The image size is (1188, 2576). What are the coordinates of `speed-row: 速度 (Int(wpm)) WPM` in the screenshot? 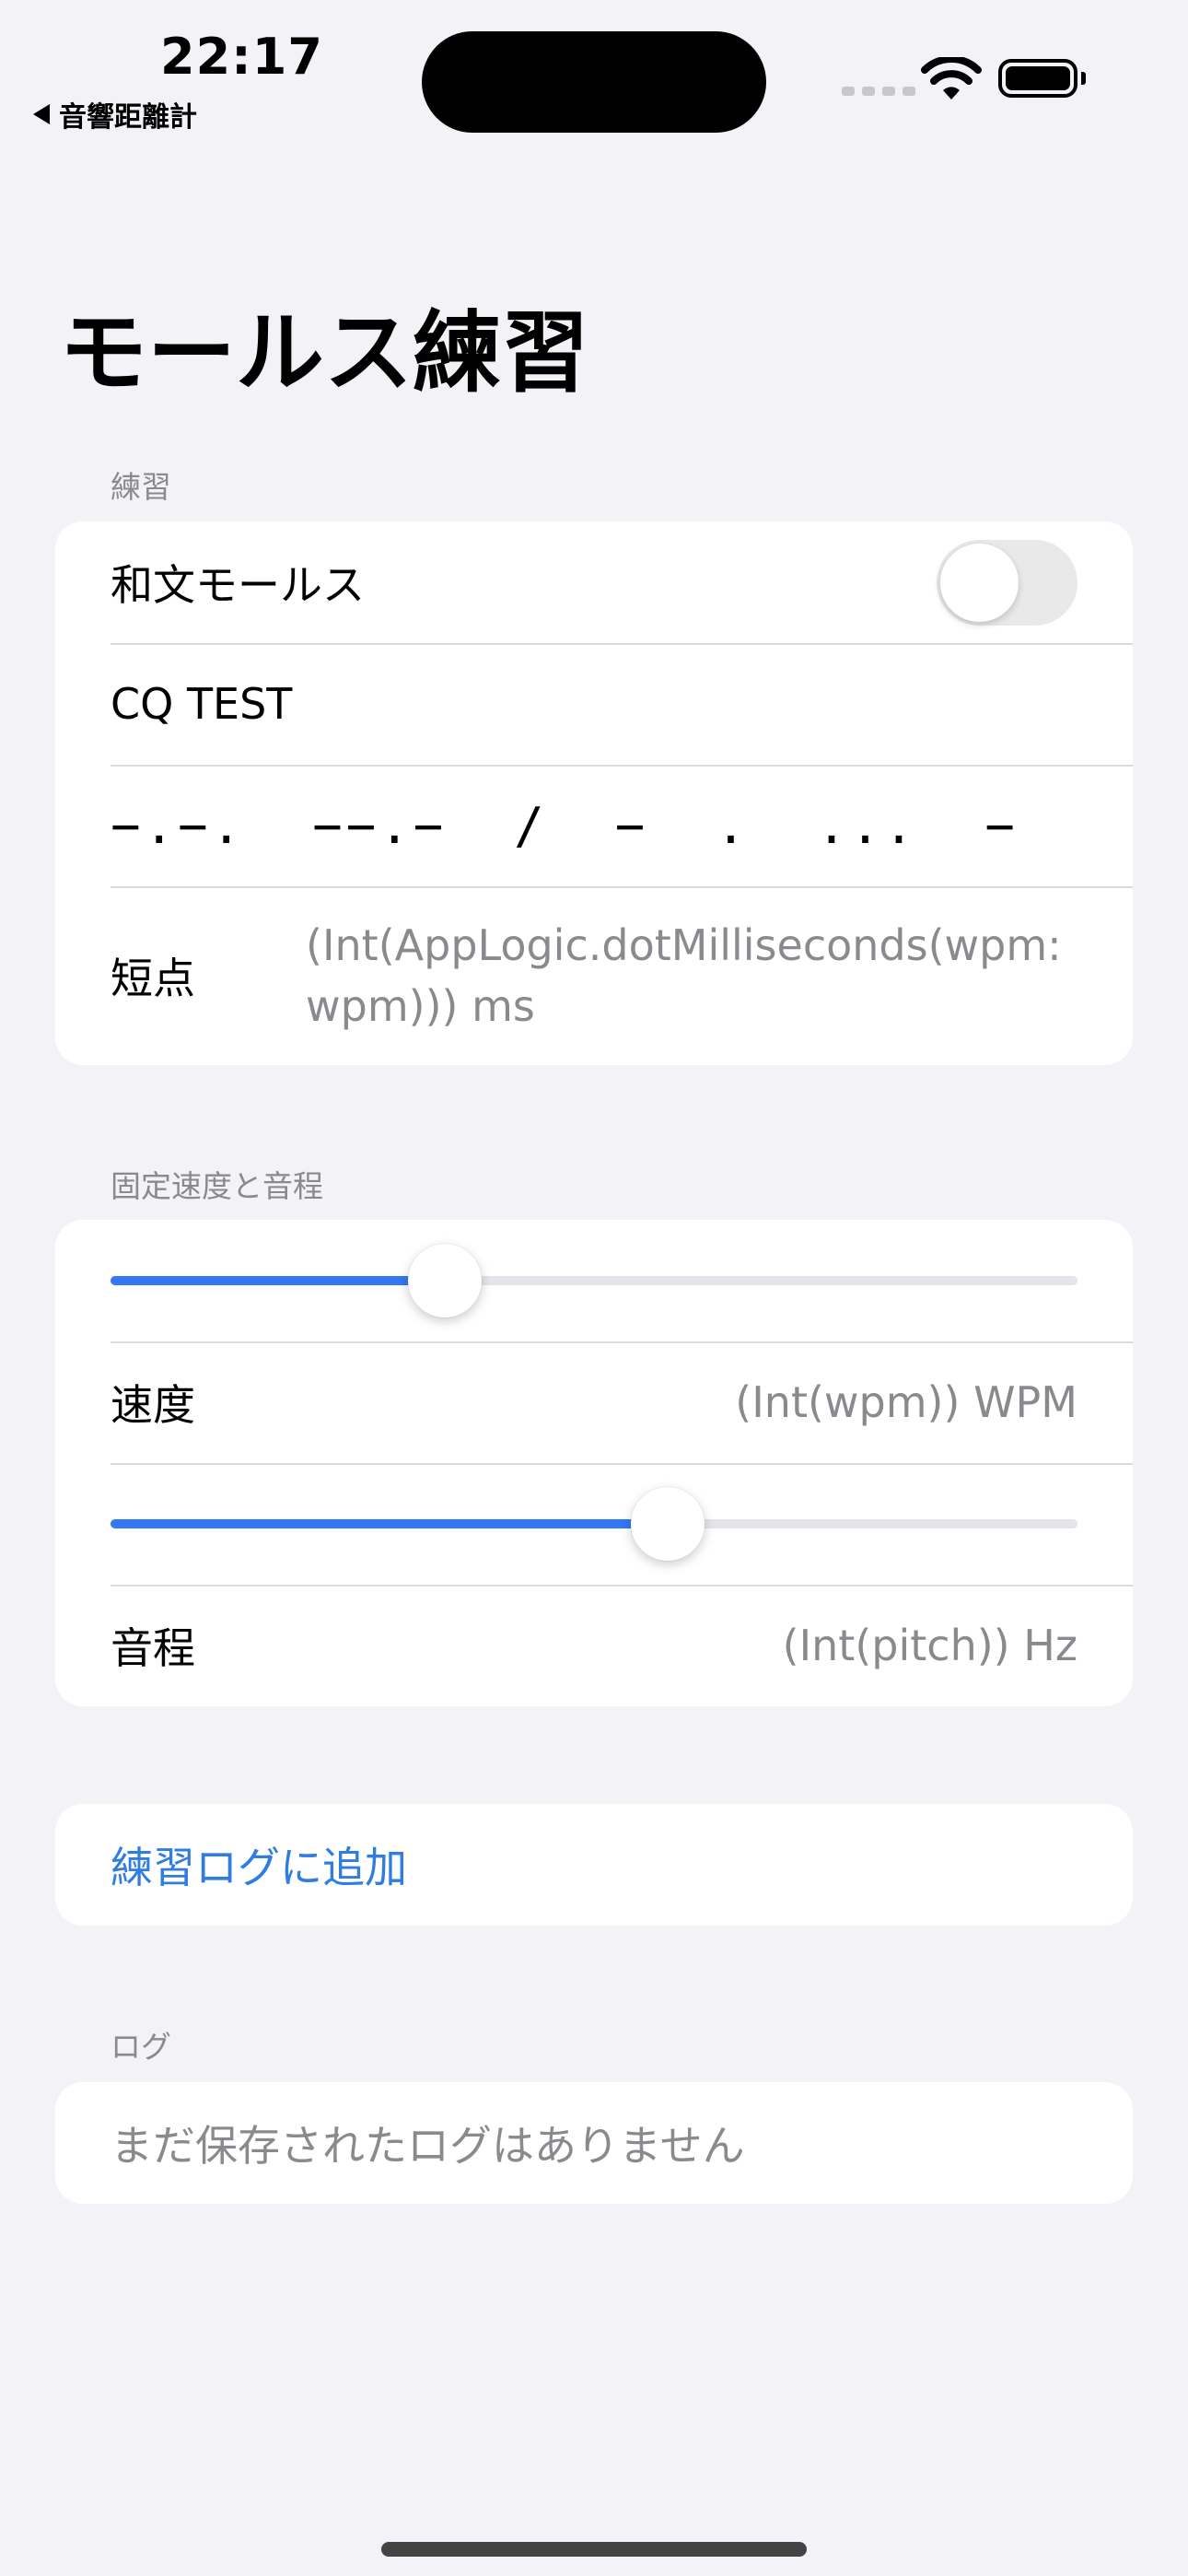 It's located at (594, 1402).